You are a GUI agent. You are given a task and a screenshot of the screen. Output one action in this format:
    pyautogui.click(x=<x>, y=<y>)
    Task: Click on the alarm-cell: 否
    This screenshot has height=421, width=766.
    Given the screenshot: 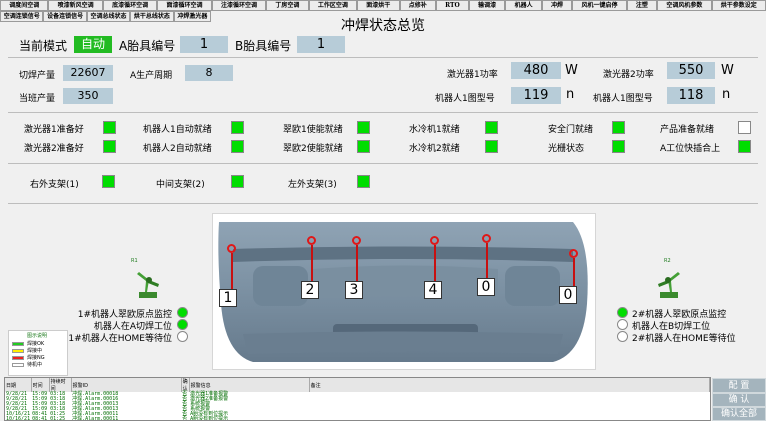 What is the action you would take?
    pyautogui.click(x=185, y=418)
    